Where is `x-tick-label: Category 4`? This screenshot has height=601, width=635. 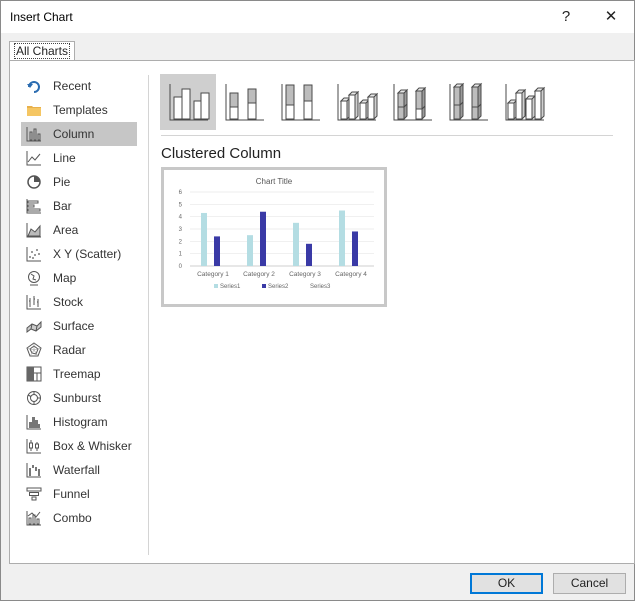 x-tick-label: Category 4 is located at coordinates (351, 274).